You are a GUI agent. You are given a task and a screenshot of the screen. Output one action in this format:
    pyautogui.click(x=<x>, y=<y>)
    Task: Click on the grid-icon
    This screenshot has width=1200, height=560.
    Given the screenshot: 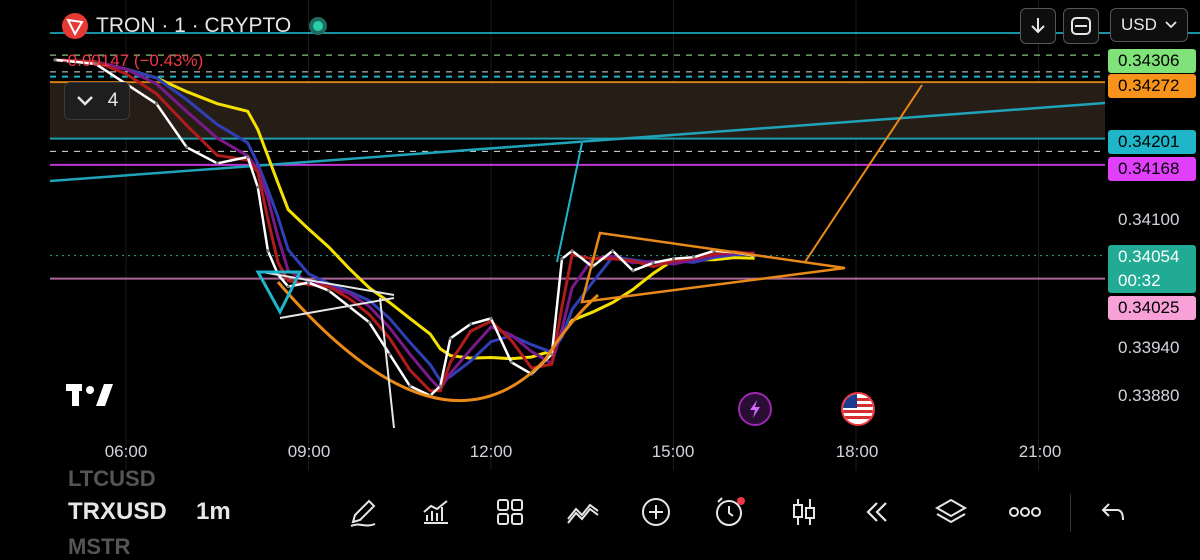 What is the action you would take?
    pyautogui.click(x=510, y=512)
    